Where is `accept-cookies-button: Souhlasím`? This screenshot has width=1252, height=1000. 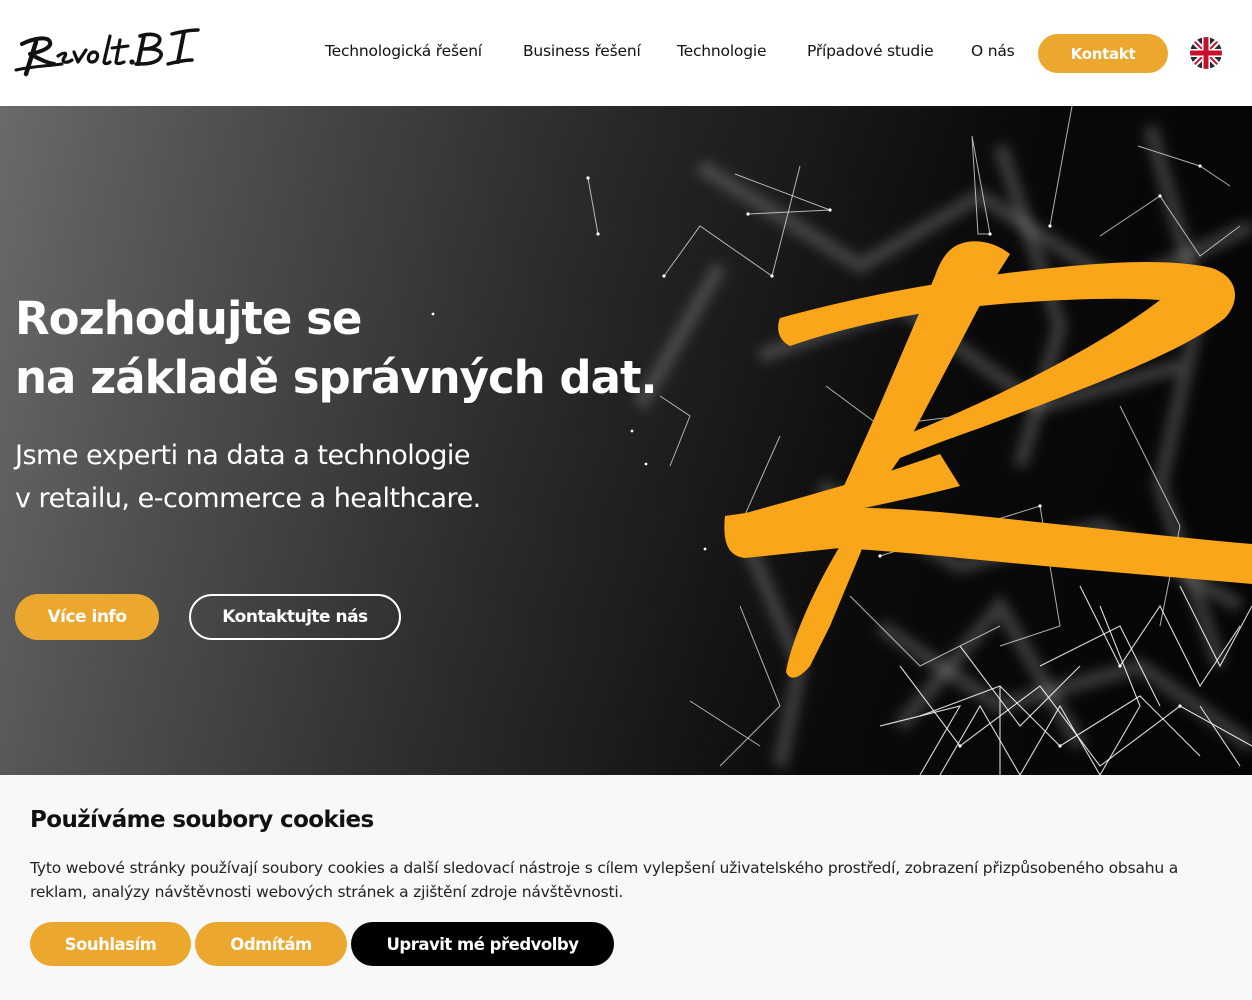 accept-cookies-button: Souhlasím is located at coordinates (110, 944).